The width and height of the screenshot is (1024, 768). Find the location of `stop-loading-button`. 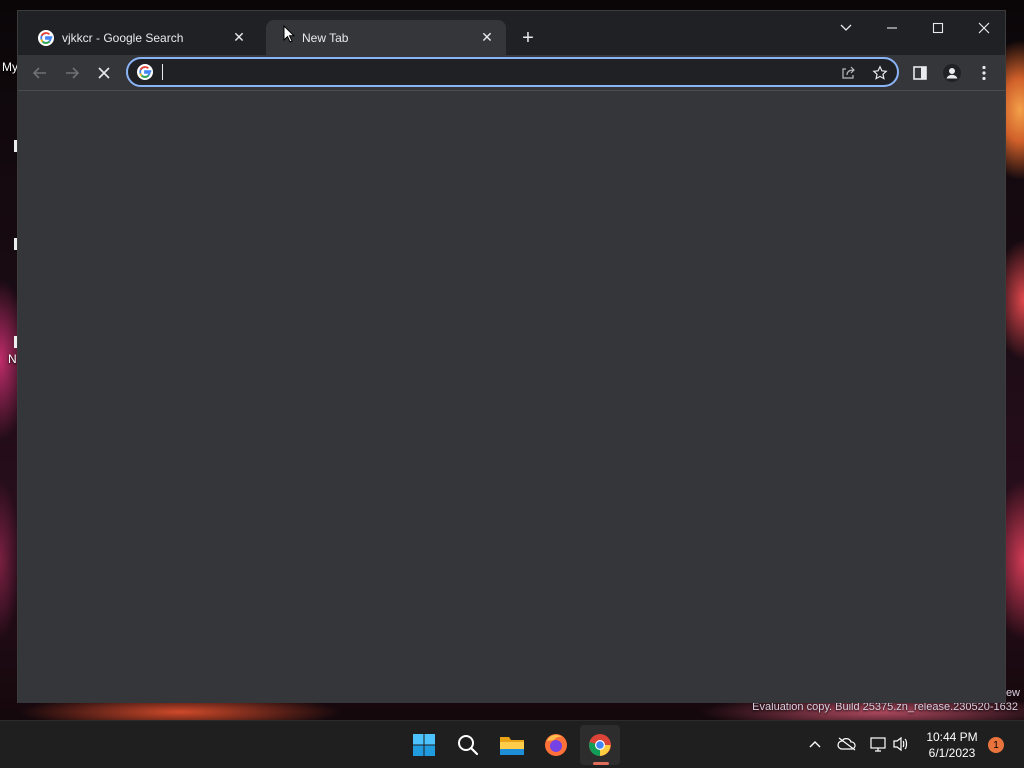

stop-loading-button is located at coordinates (104, 73).